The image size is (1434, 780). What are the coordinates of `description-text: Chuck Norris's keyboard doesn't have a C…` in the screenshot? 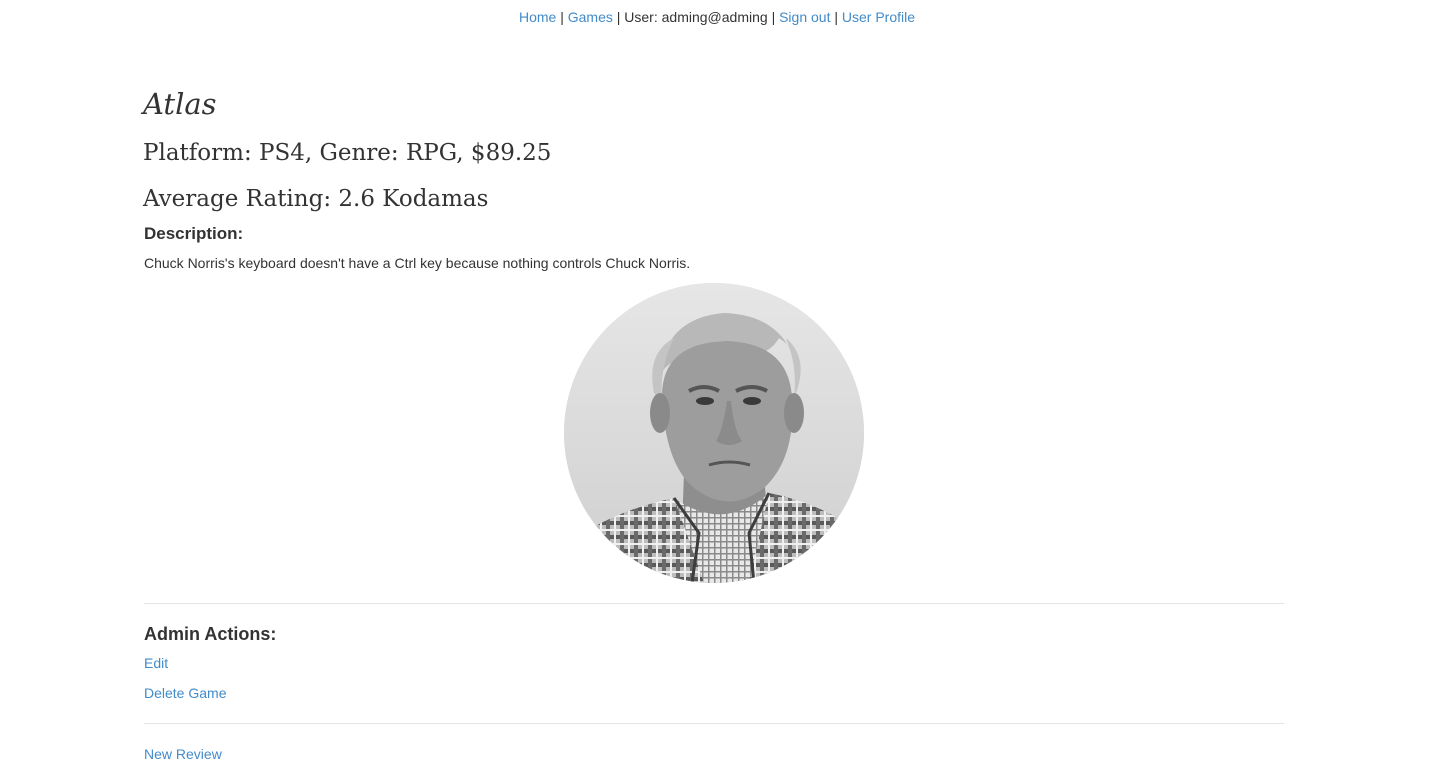 It's located at (417, 263).